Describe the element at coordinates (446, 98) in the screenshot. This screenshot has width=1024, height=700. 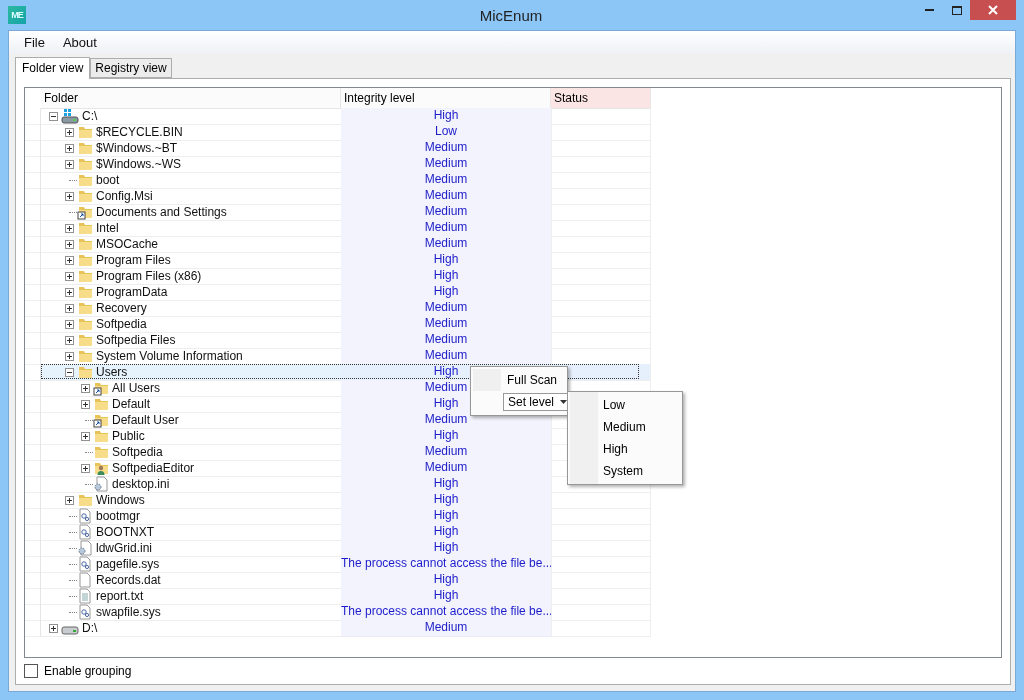
I see `column-header: Integrity level` at that location.